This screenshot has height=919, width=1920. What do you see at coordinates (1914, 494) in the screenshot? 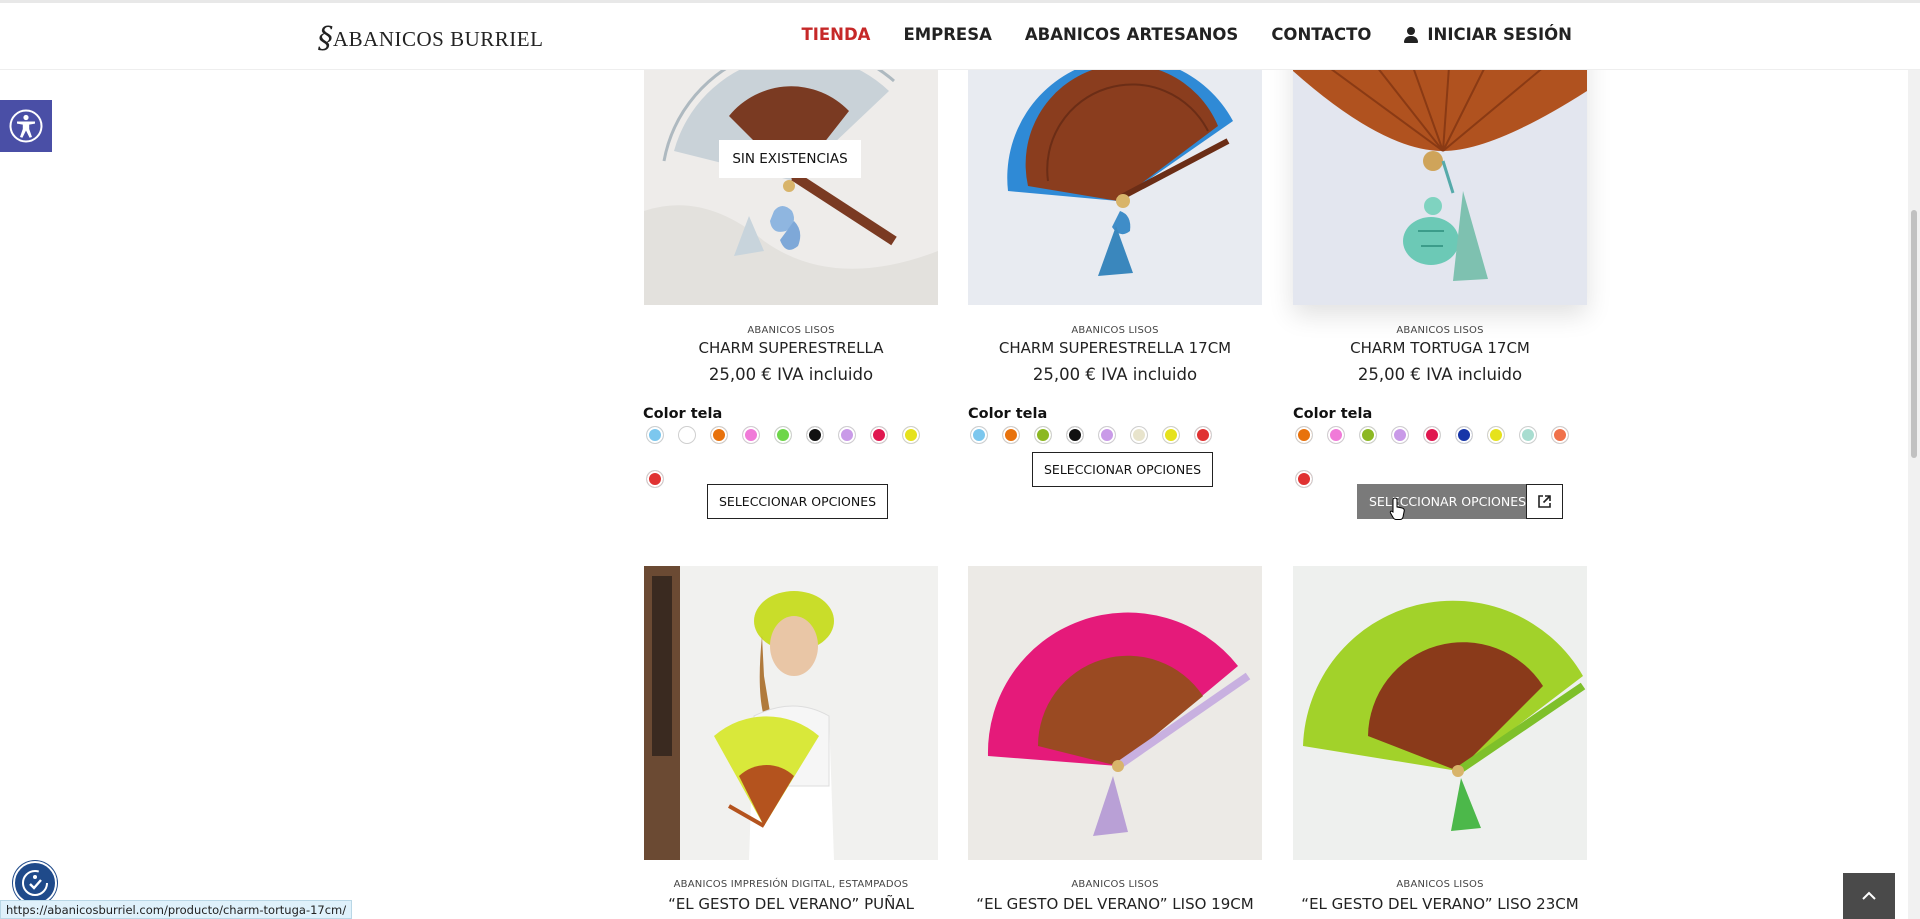
I see `page-scrollbar` at bounding box center [1914, 494].